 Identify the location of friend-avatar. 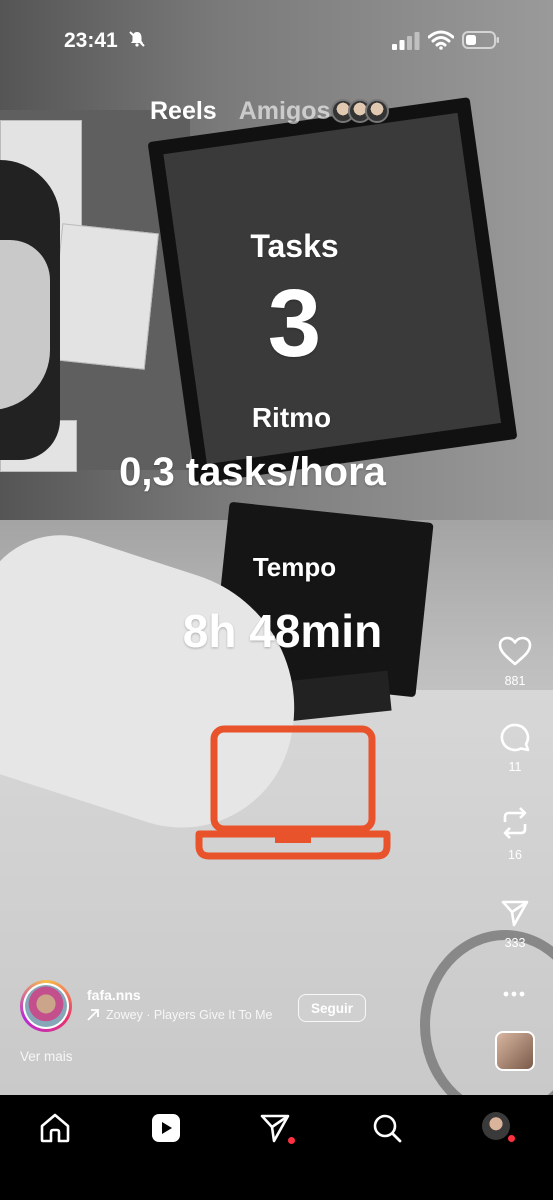
(377, 111).